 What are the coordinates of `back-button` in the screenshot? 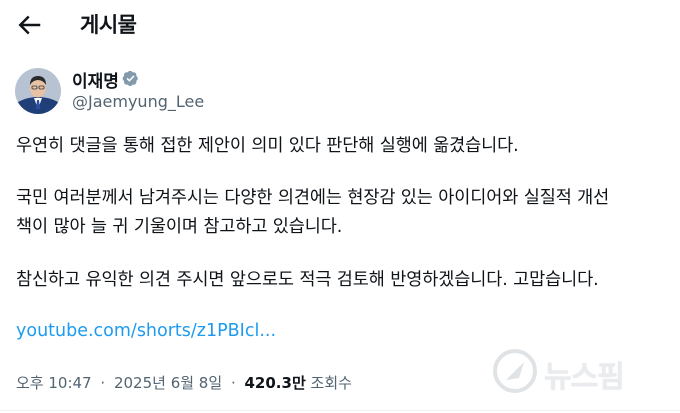 It's located at (29, 25).